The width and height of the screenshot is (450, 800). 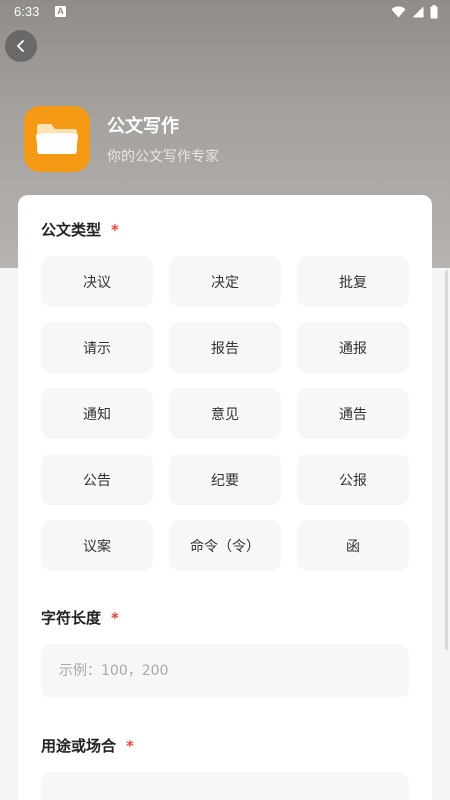 What do you see at coordinates (163, 157) in the screenshot?
I see `page-subtitle: 你的公文写作专家` at bounding box center [163, 157].